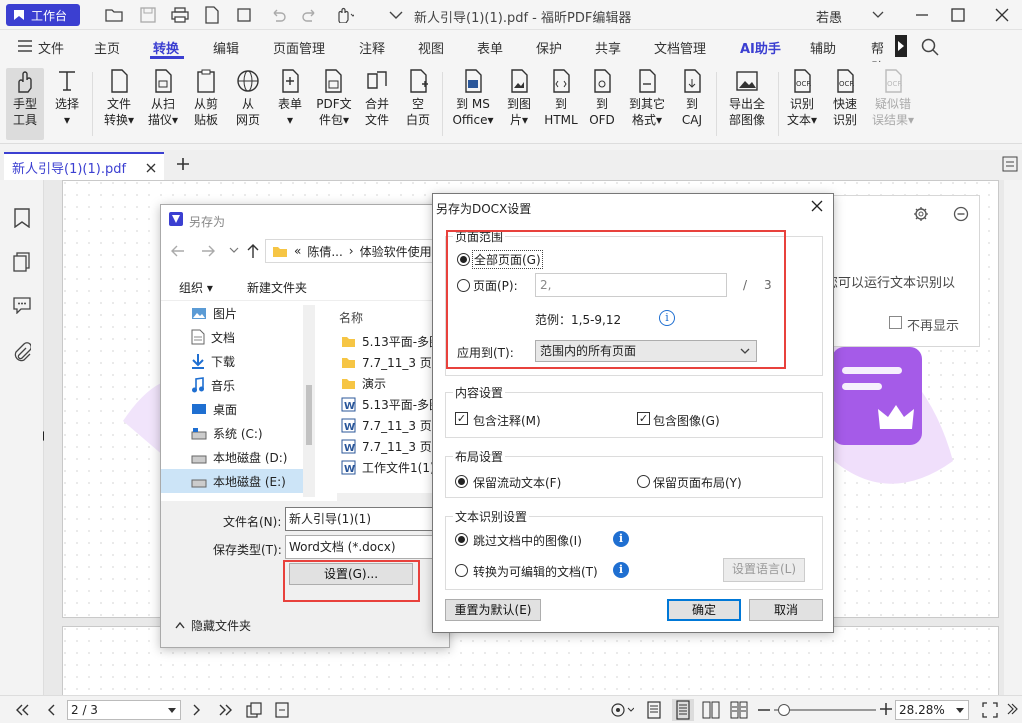 The width and height of the screenshot is (1022, 723). What do you see at coordinates (183, 164) in the screenshot?
I see `new-tab-icon` at bounding box center [183, 164].